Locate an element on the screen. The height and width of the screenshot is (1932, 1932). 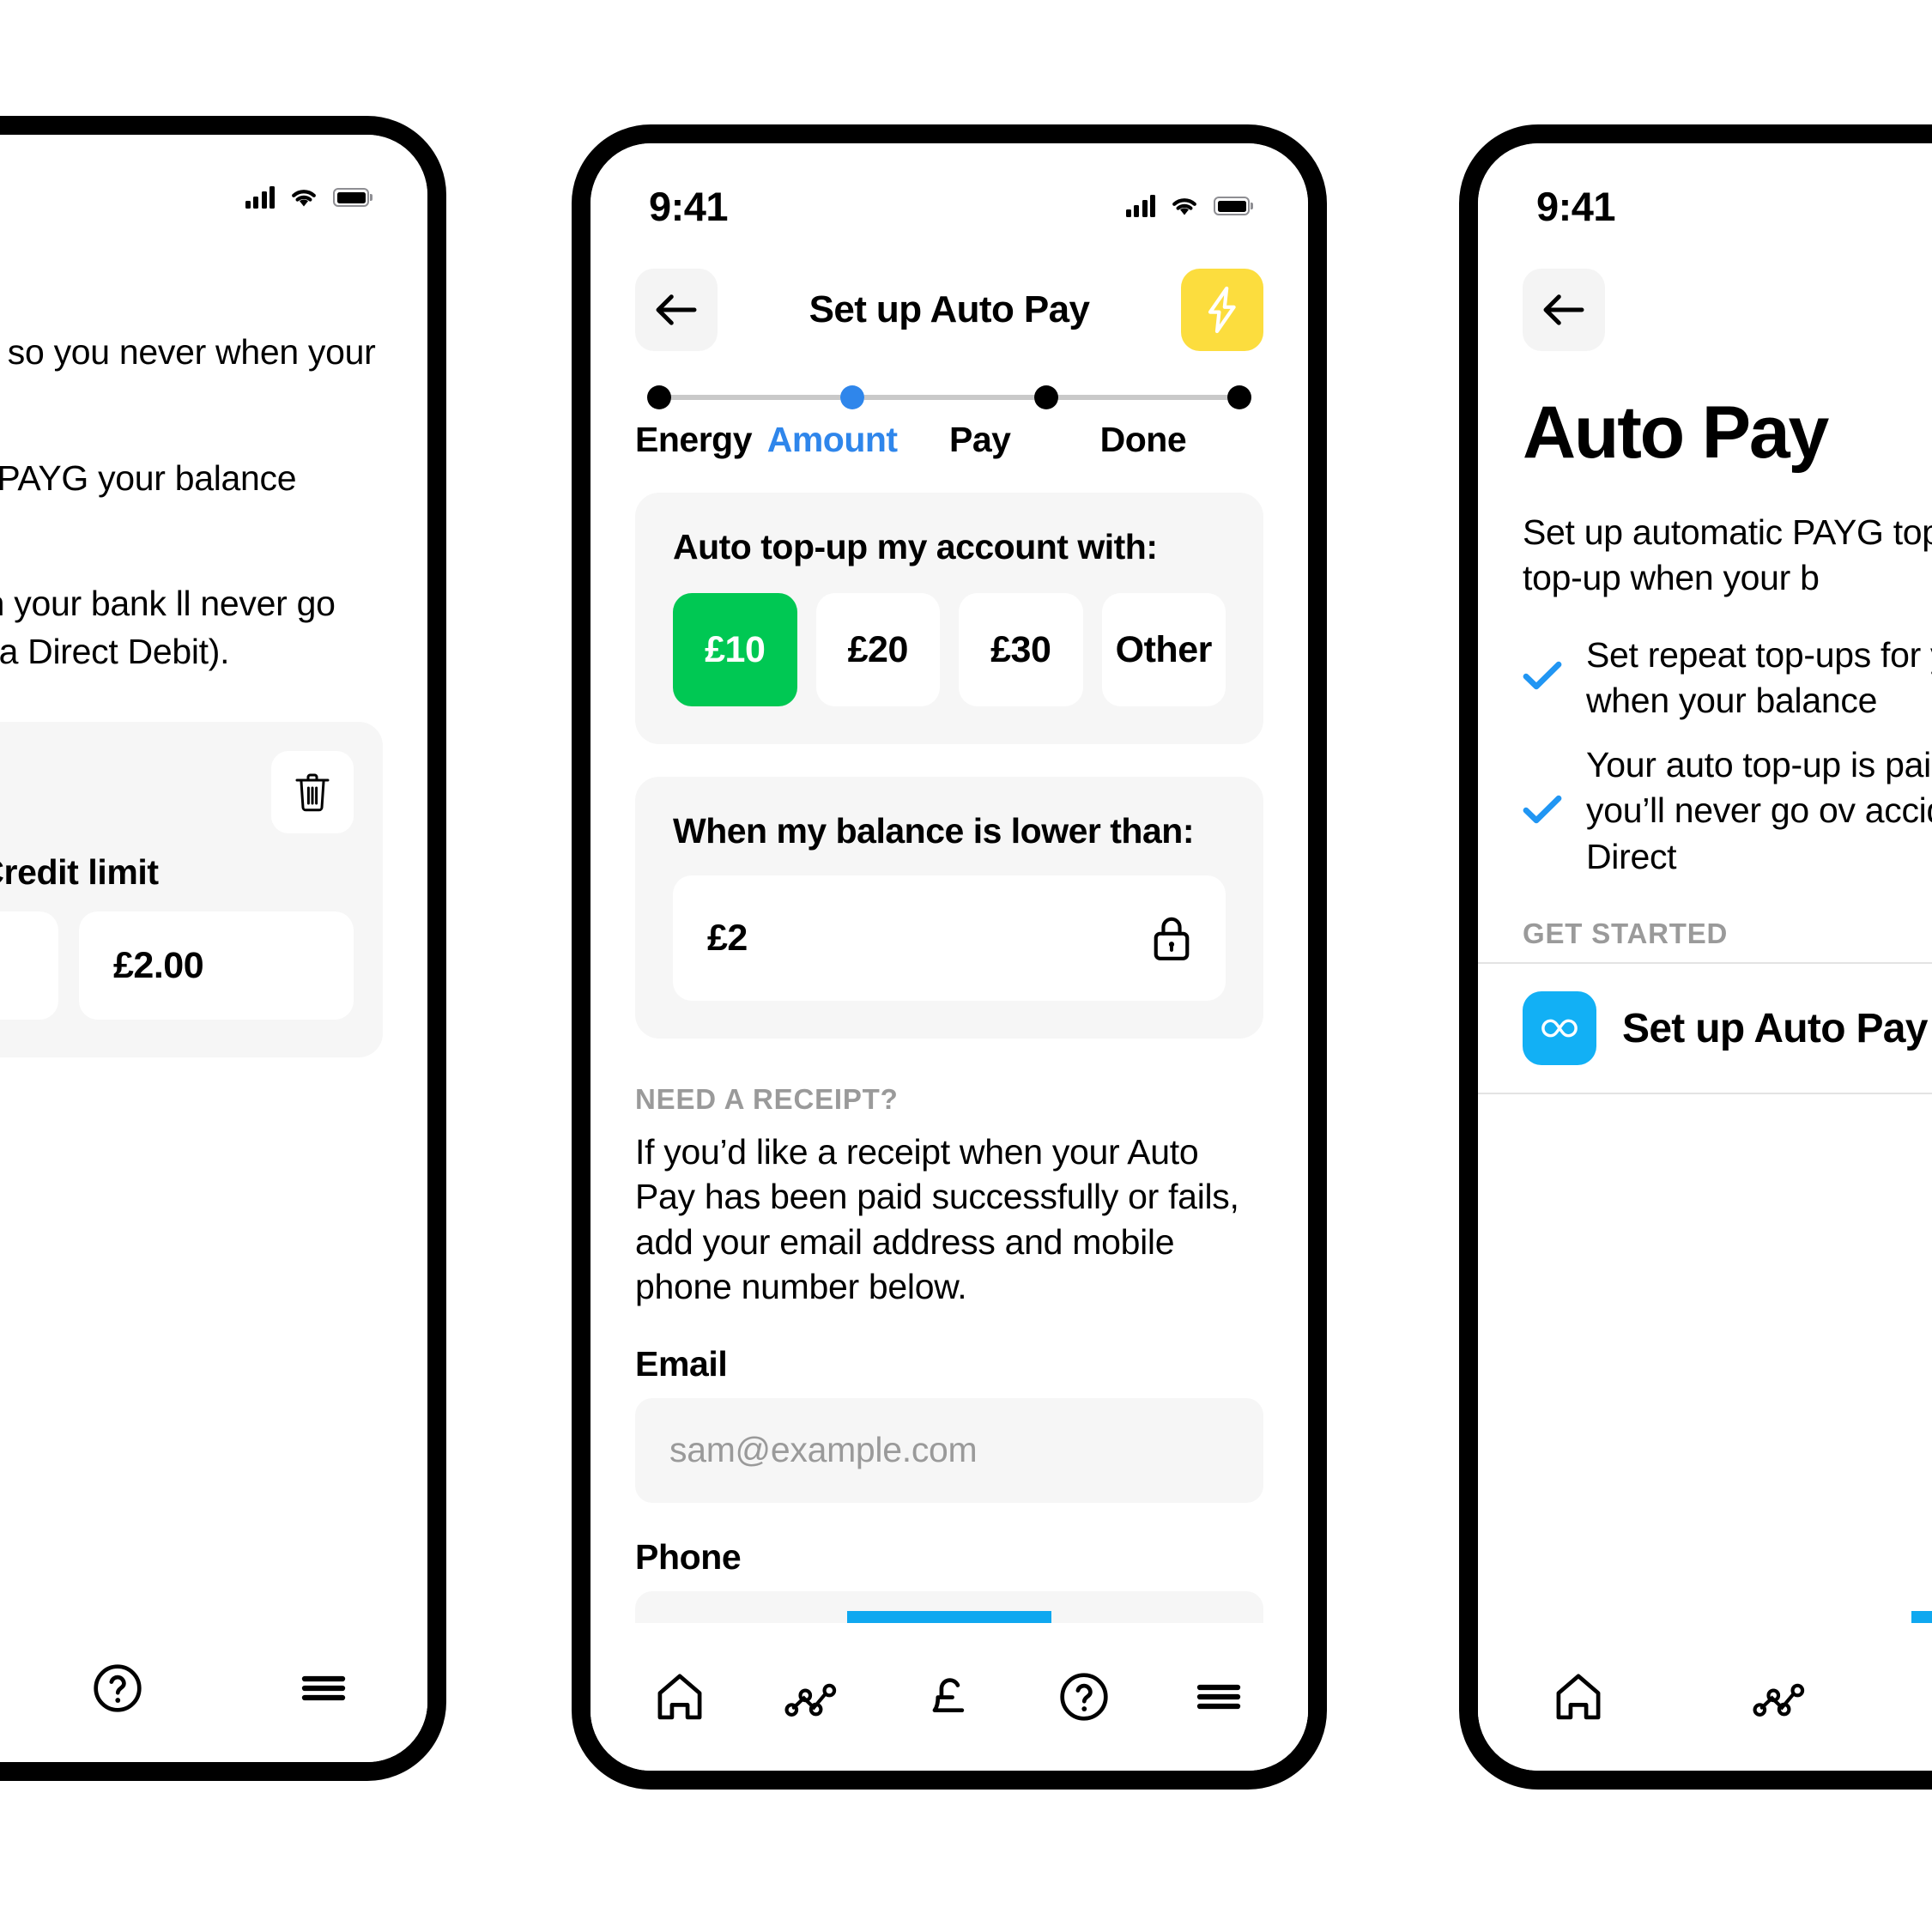
stepper-dot-amount is located at coordinates (853, 397).